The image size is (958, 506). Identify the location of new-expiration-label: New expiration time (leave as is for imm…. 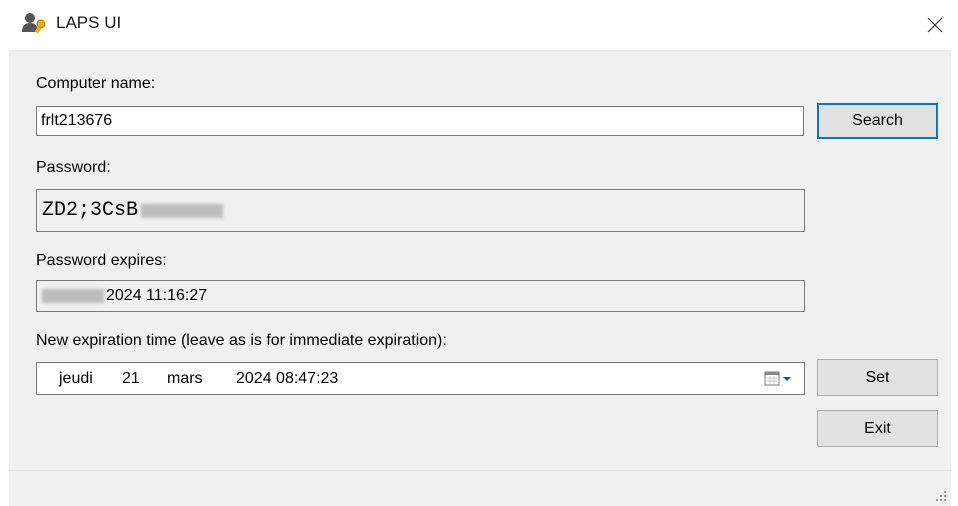
(241, 340).